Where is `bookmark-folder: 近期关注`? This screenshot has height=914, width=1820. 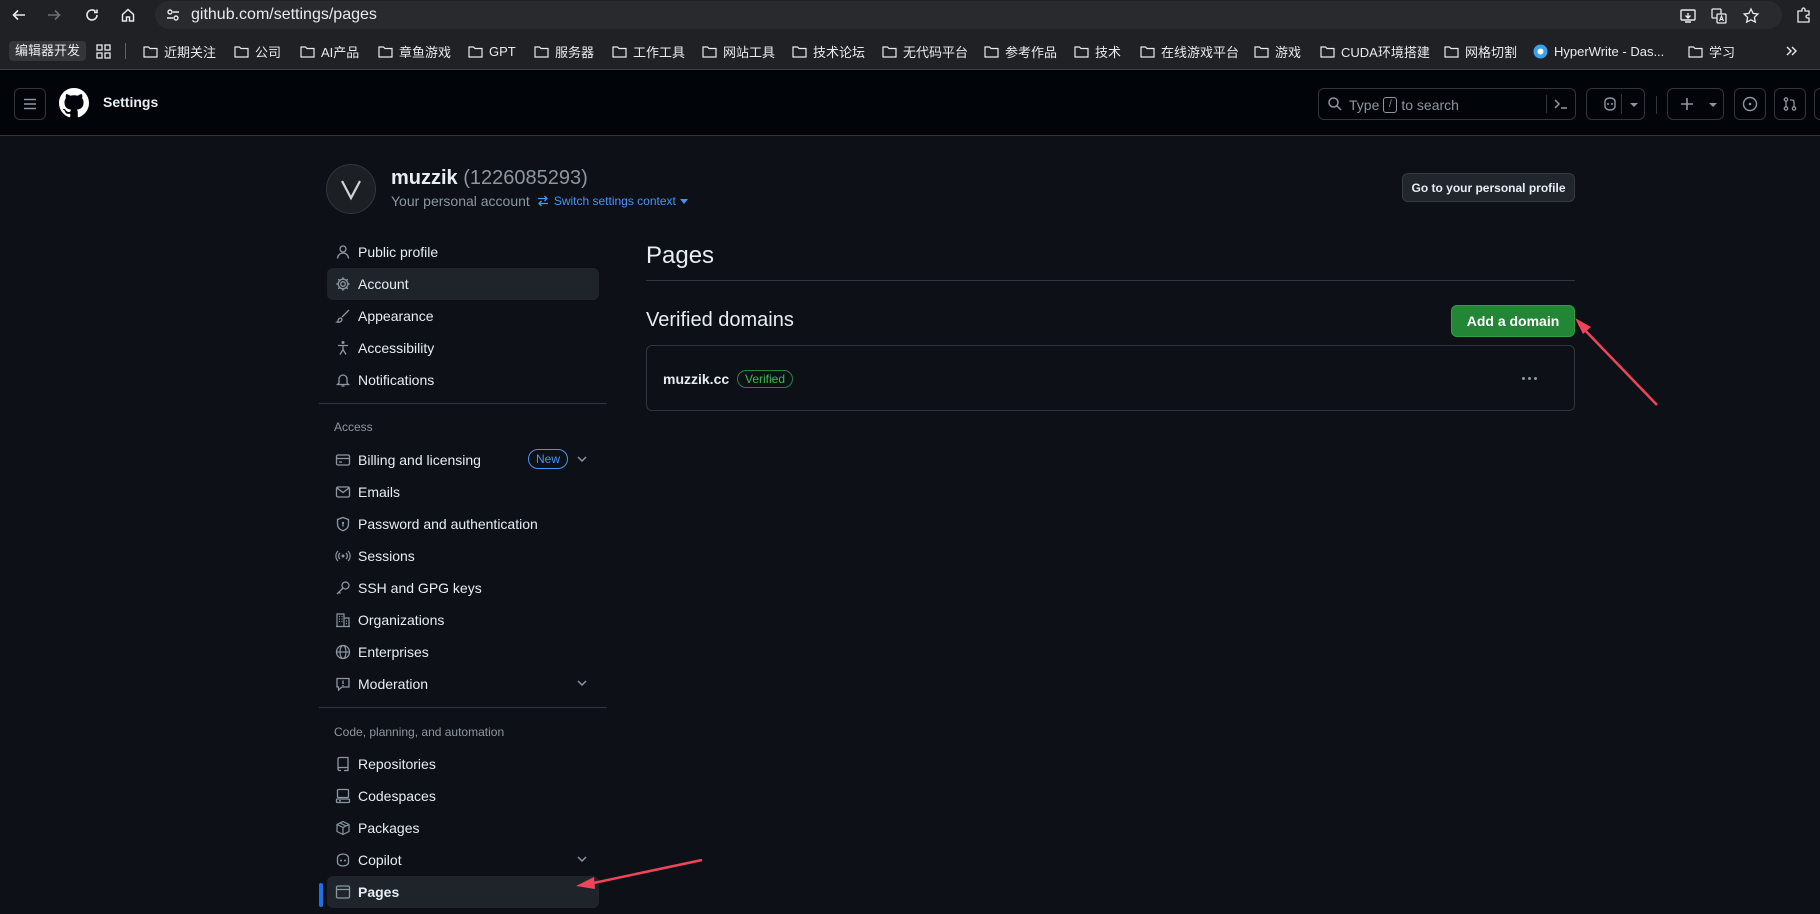 bookmark-folder: 近期关注 is located at coordinates (179, 51).